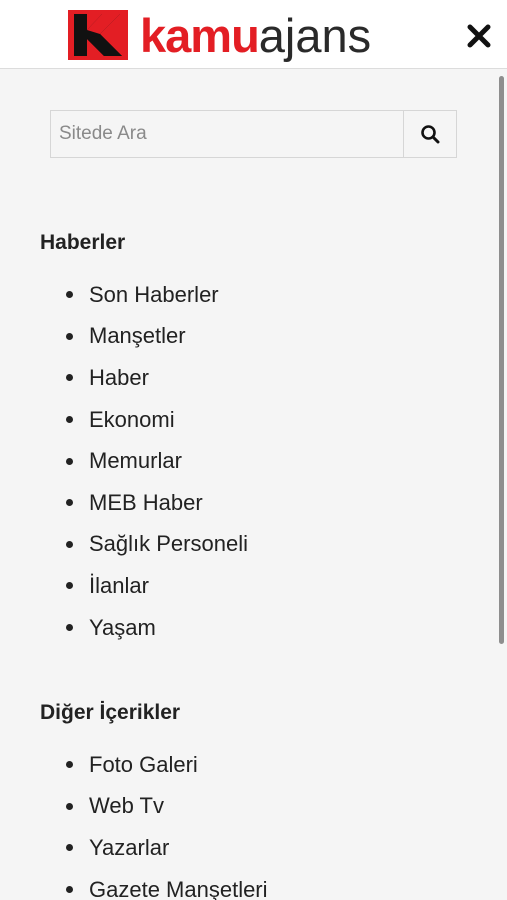  What do you see at coordinates (178, 889) in the screenshot?
I see `nav-link-gazete-mansetleri: Gazete Manşetleri` at bounding box center [178, 889].